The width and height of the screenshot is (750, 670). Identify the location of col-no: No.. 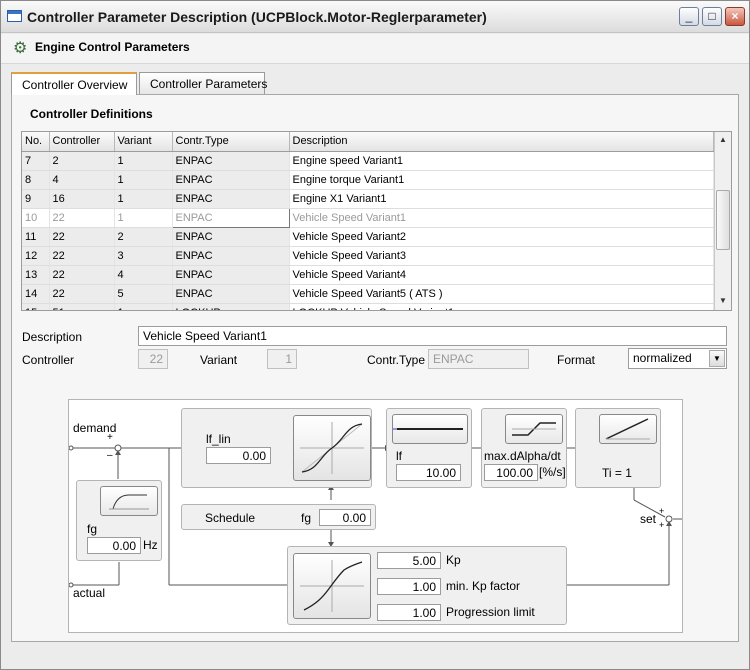
(36, 142).